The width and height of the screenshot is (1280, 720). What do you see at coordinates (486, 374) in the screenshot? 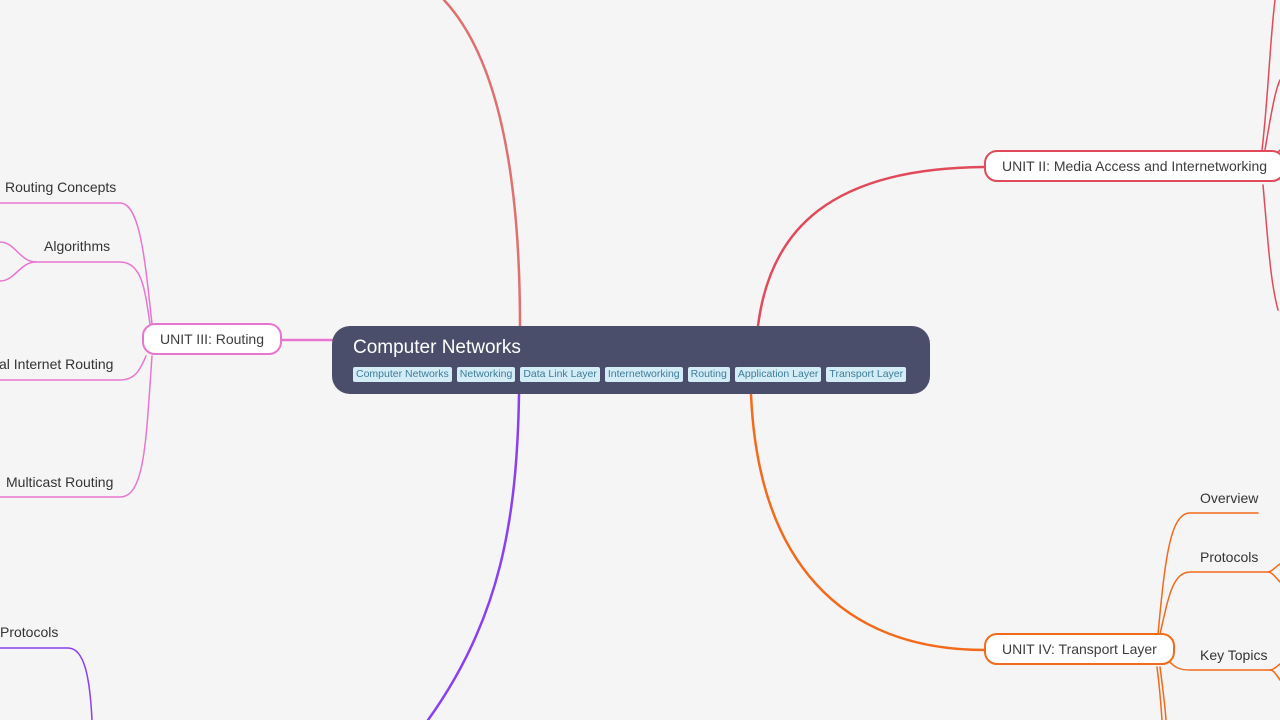
I see `tag: Networking` at bounding box center [486, 374].